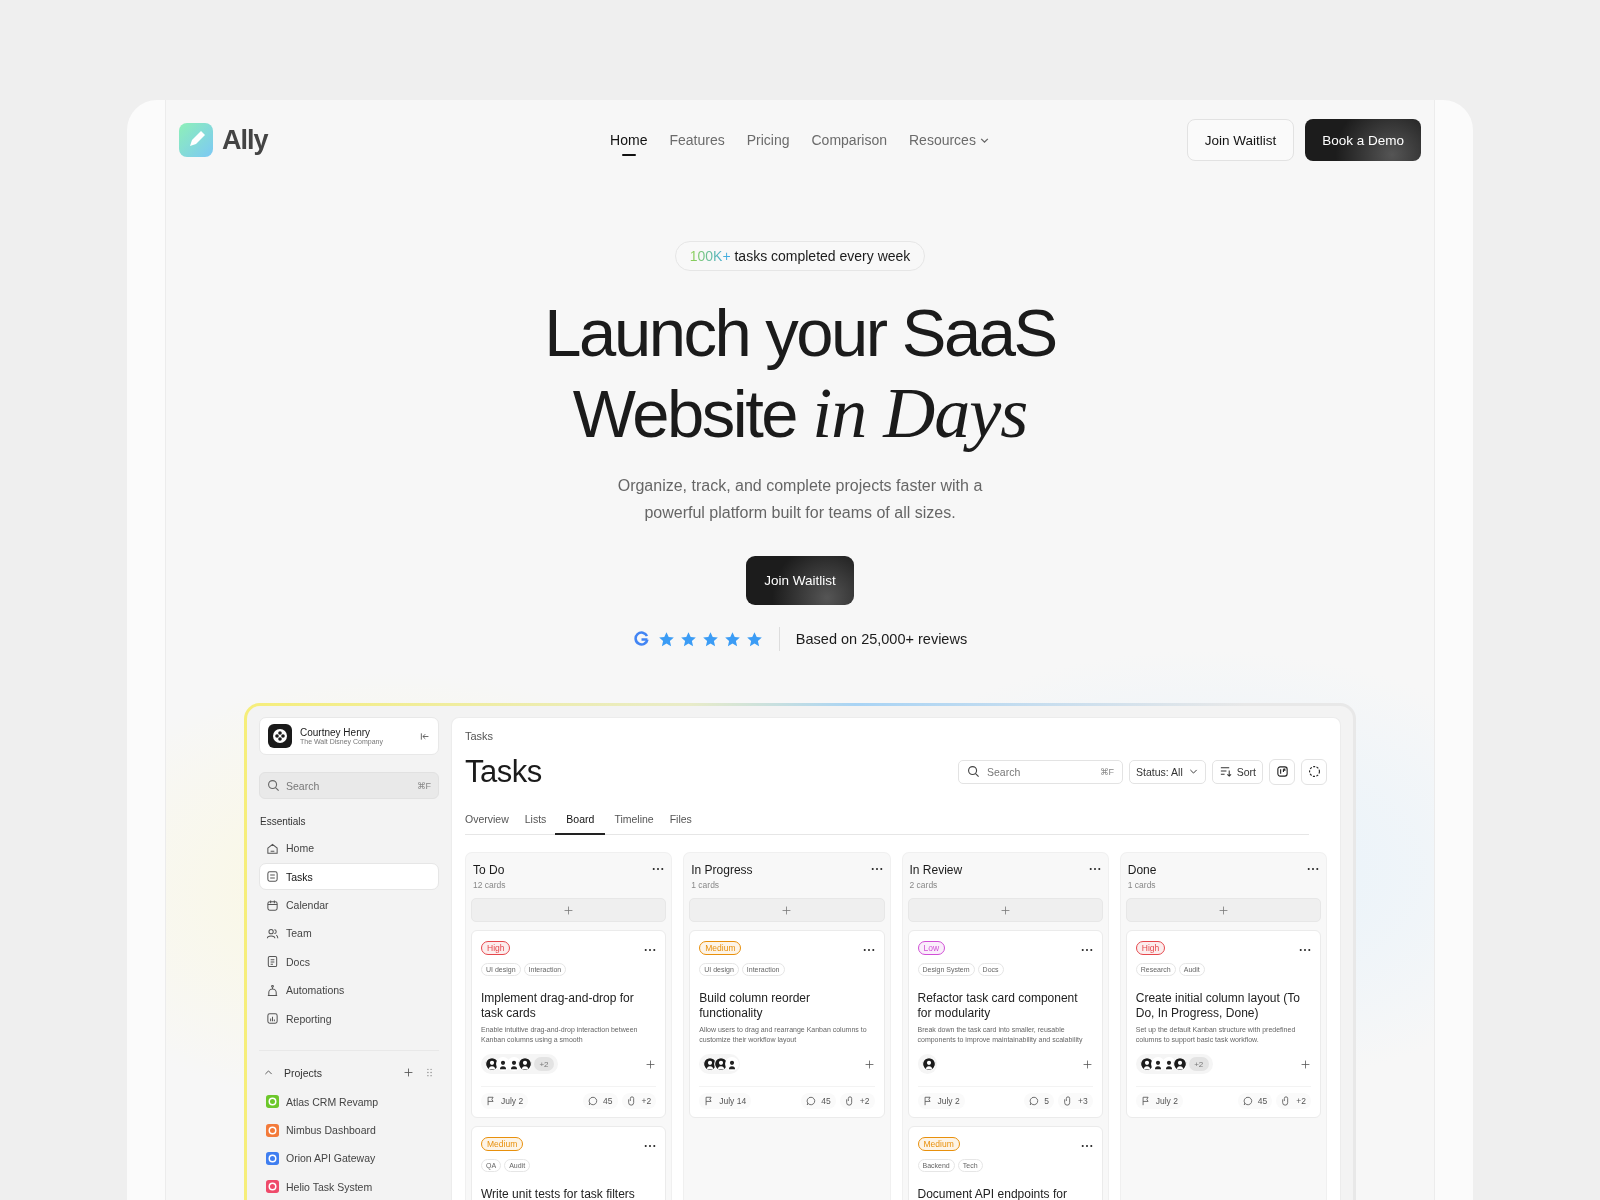 This screenshot has width=1600, height=1200. Describe the element at coordinates (1363, 140) in the screenshot. I see `book-demo-button: Book a Demo` at that location.